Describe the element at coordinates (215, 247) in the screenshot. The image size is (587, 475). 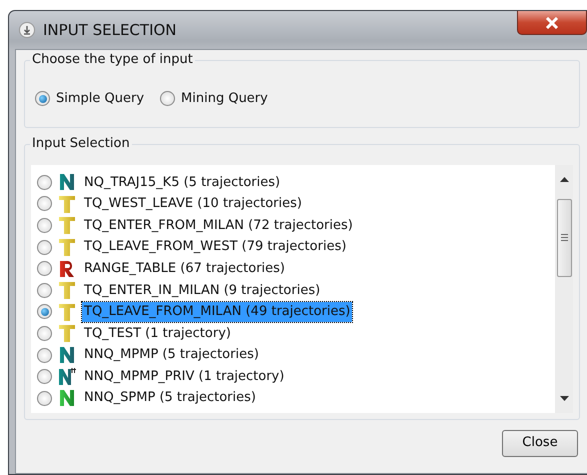
I see `list-item: TQ_LEAVE_FROM_WEST (79 trajectories)` at that location.